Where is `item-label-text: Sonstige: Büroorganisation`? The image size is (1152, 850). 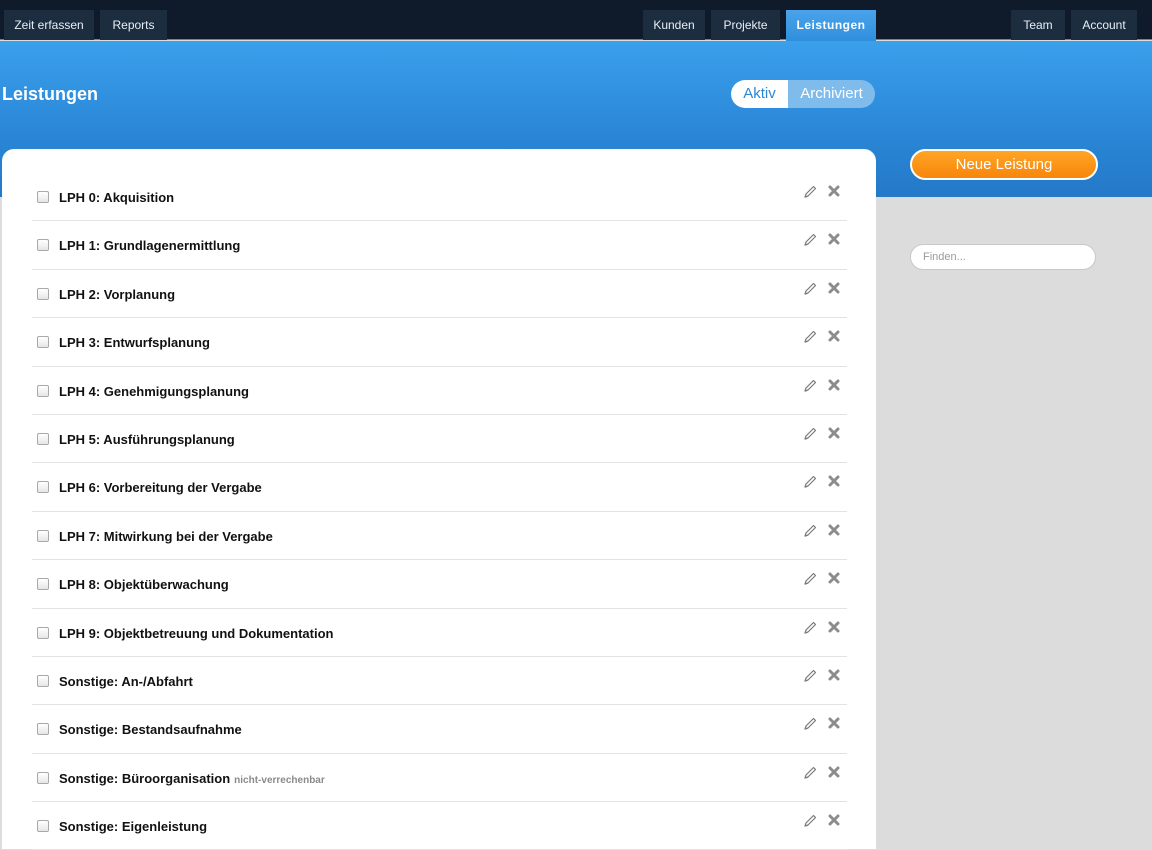 item-label-text: Sonstige: Büroorganisation is located at coordinates (145, 778).